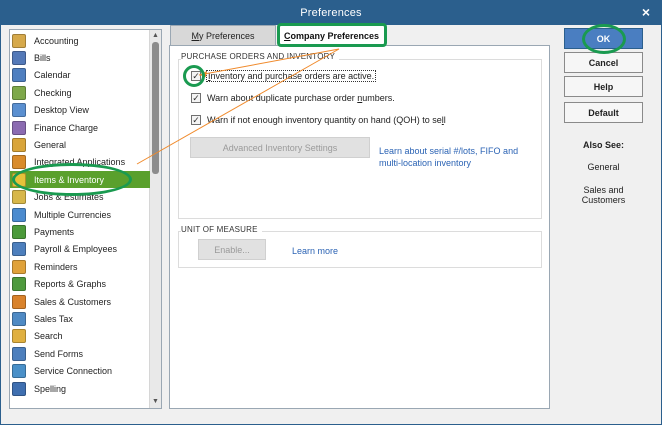 Image resolution: width=662 pixels, height=426 pixels. Describe the element at coordinates (53, 92) in the screenshot. I see `sidebar-item-label: Checking` at that location.